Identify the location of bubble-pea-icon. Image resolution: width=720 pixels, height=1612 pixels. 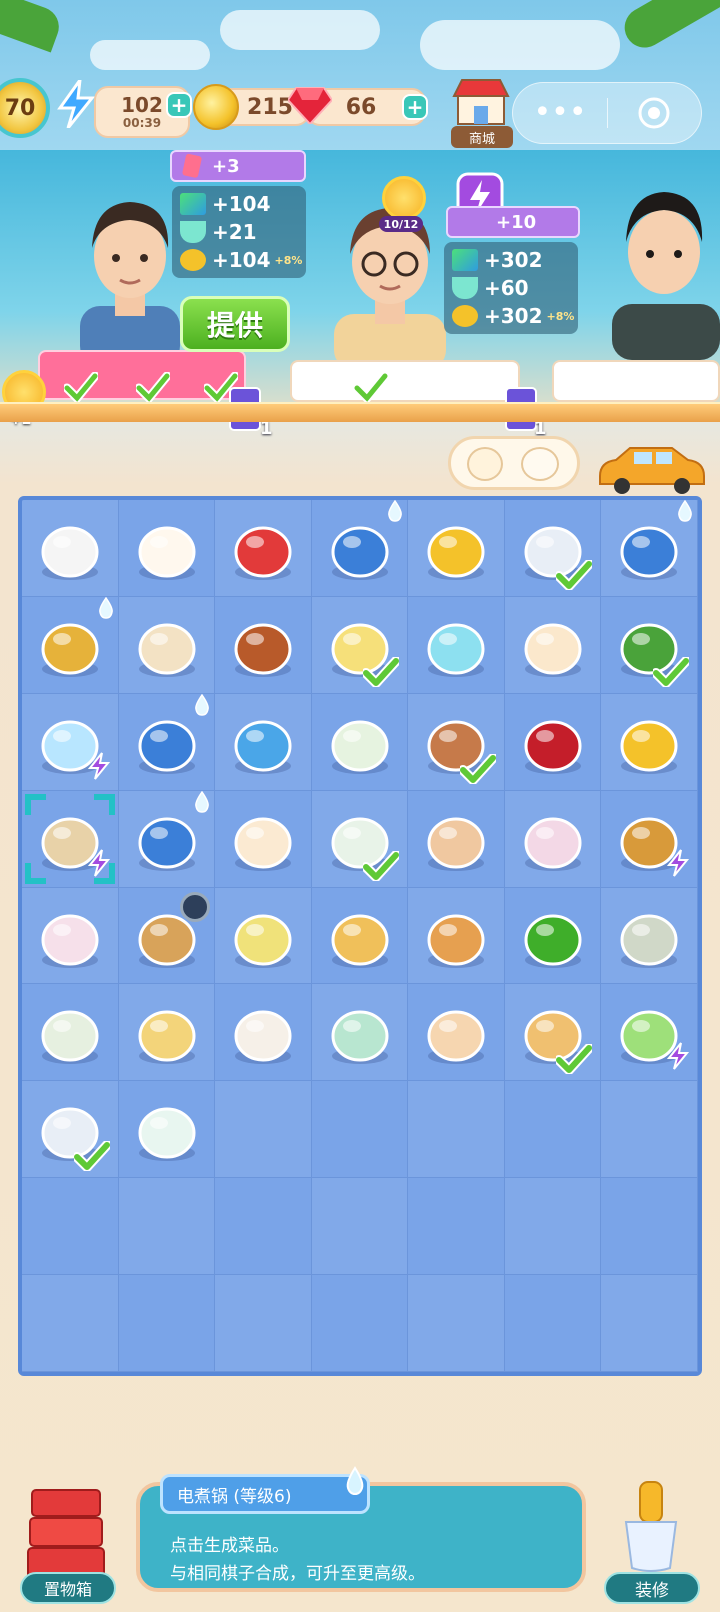
(456, 645).